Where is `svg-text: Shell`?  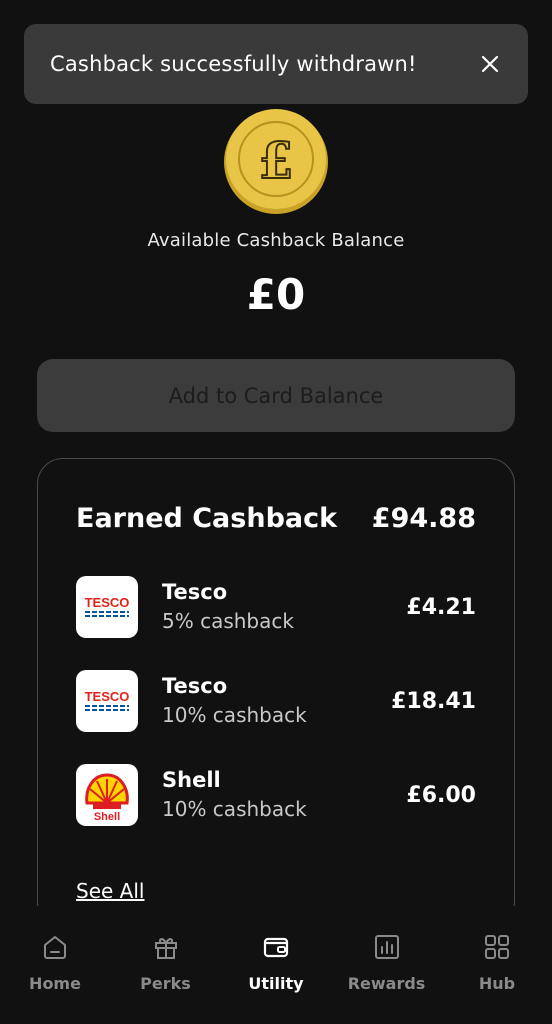 svg-text: Shell is located at coordinates (107, 817).